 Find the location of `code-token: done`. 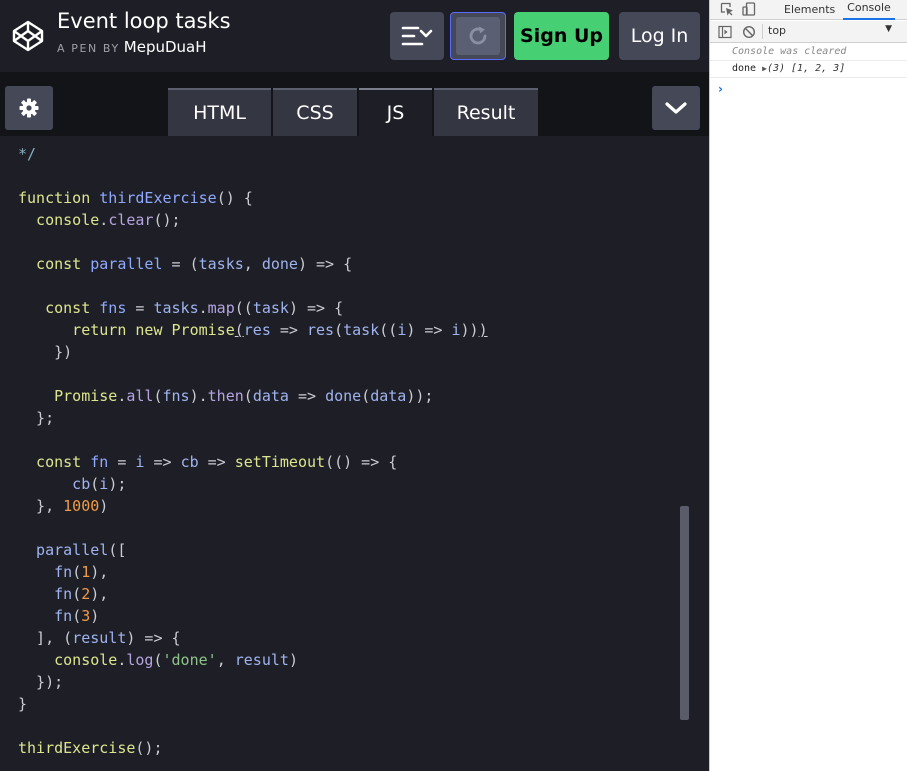

code-token: done is located at coordinates (279, 264).